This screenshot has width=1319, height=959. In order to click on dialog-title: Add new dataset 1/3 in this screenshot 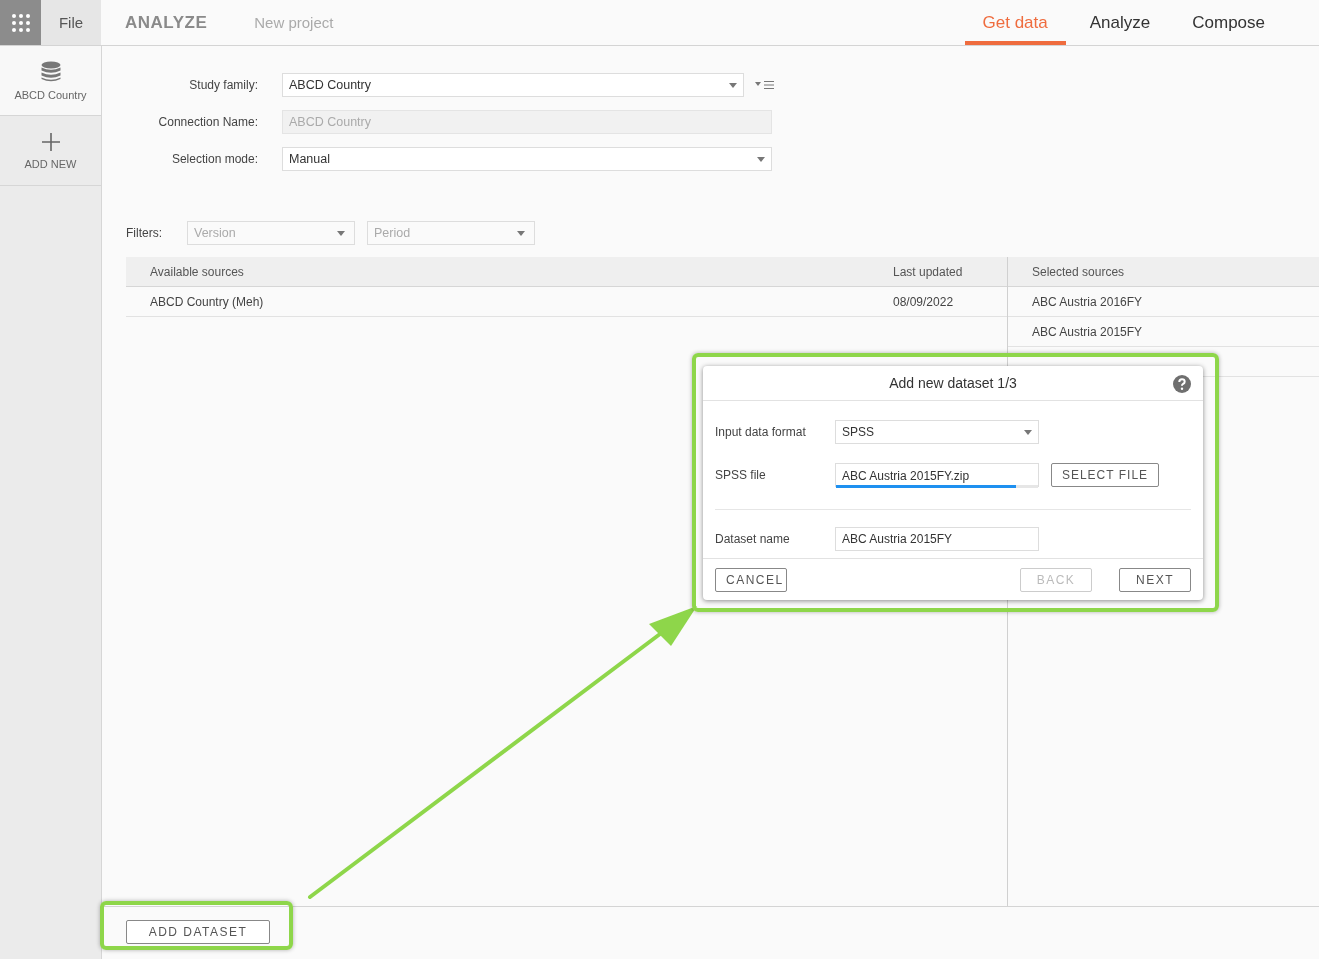, I will do `click(953, 383)`.